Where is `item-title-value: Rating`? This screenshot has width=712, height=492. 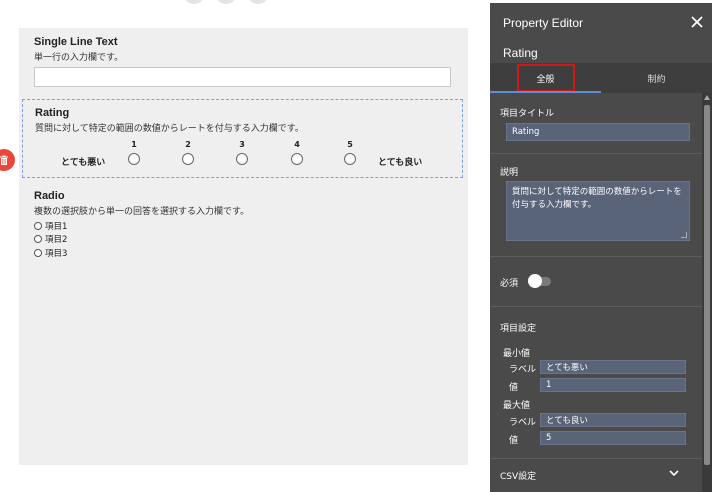 item-title-value: Rating is located at coordinates (526, 132).